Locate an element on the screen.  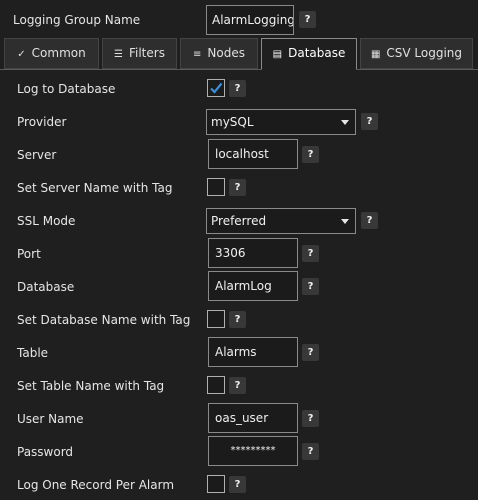
port-label: Port is located at coordinates (29, 254).